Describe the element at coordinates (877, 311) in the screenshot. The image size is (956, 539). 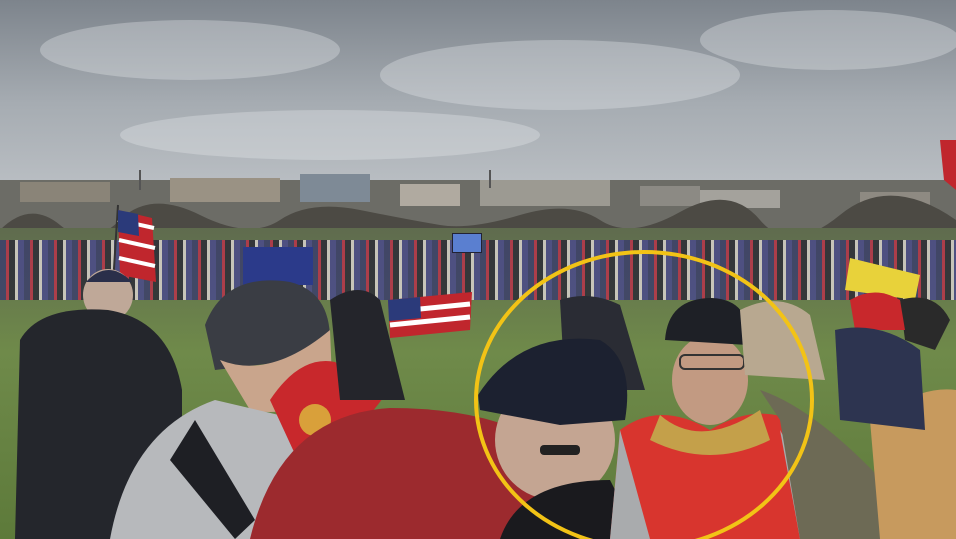
I see `red-cap` at that location.